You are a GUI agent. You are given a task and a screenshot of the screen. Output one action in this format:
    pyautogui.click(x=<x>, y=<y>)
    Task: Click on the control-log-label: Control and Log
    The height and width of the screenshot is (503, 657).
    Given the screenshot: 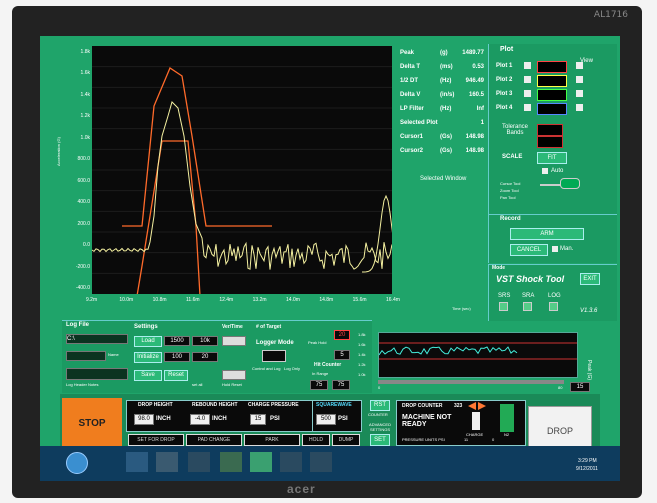 What is the action you would take?
    pyautogui.click(x=266, y=368)
    